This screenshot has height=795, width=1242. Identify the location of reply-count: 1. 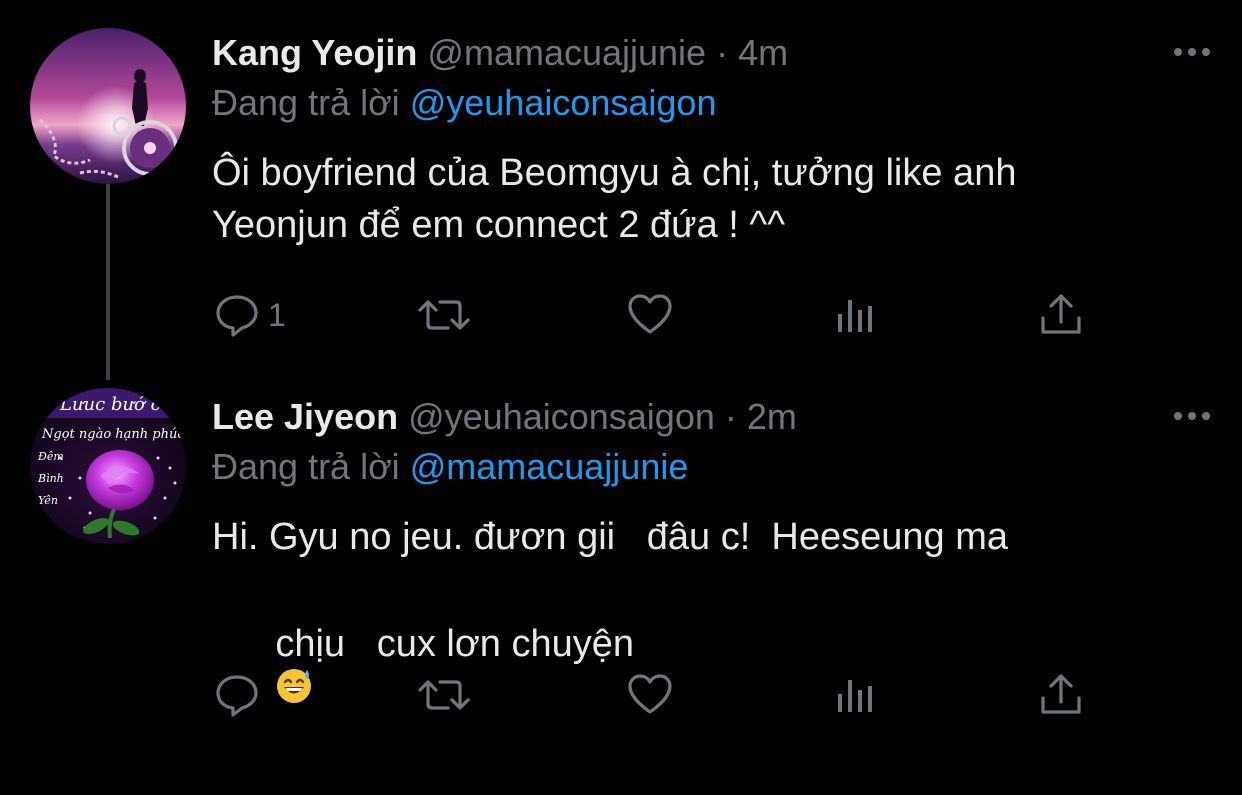
(277, 314).